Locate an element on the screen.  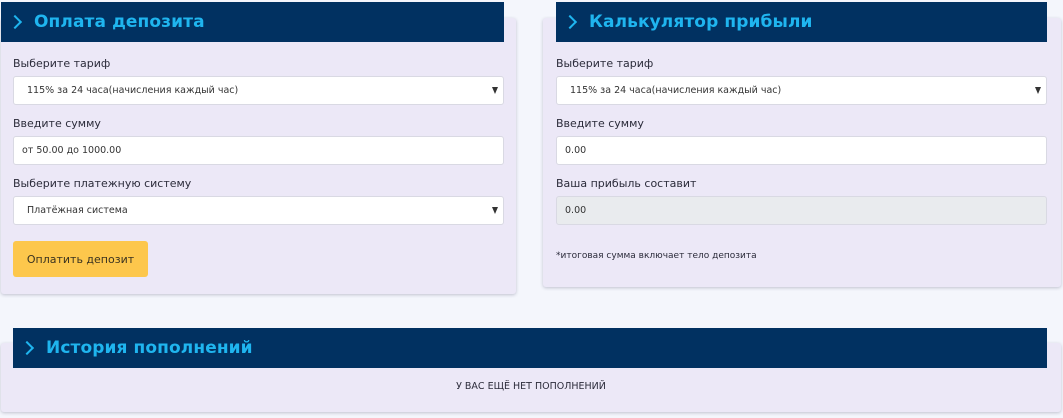
deposit-tariff-value: 115% за 24 часа(начисления каждый час) is located at coordinates (133, 90).